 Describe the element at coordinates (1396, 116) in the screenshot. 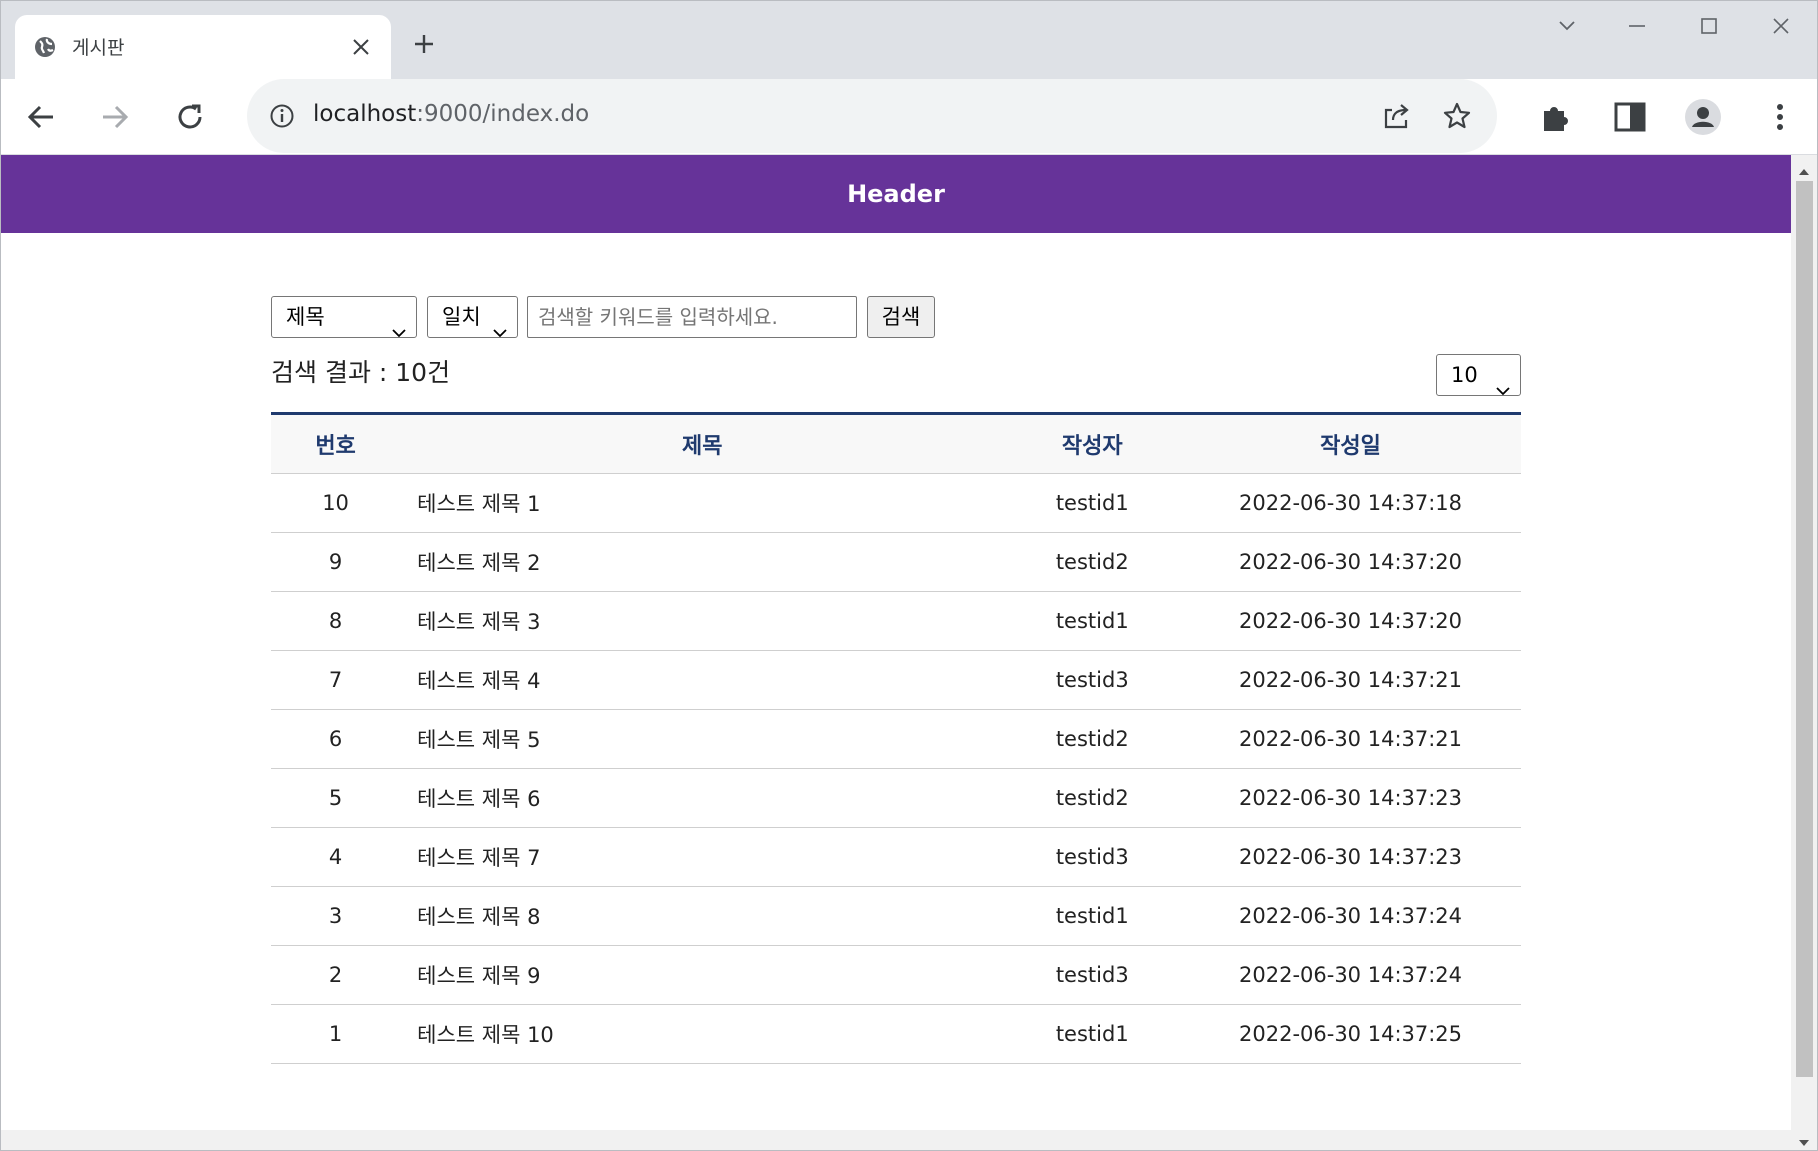

I see `share-icon` at that location.